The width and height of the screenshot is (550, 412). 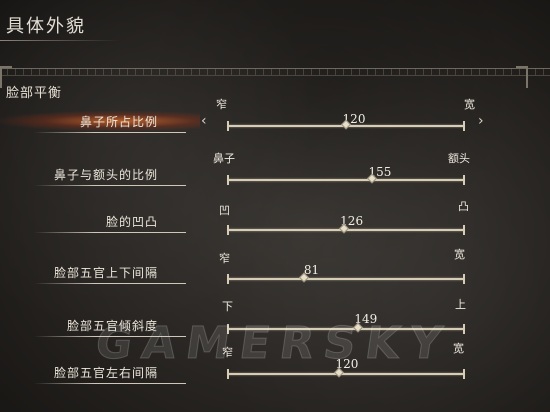 What do you see at coordinates (204, 121) in the screenshot?
I see `chevron-left-icon: ‹` at bounding box center [204, 121].